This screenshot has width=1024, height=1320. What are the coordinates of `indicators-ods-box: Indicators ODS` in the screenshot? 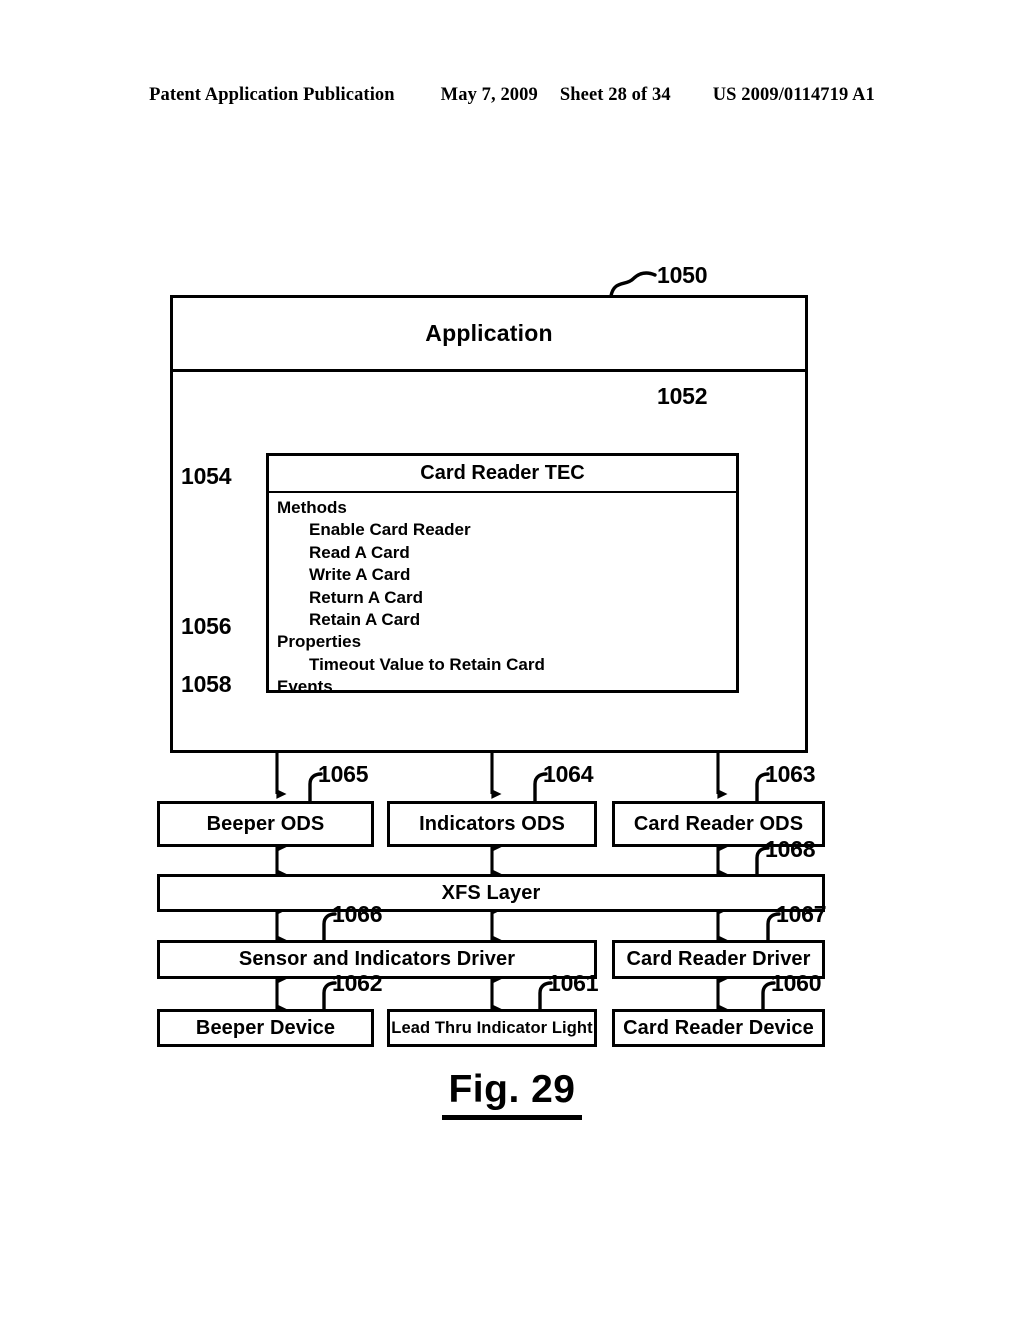 It's located at (492, 824).